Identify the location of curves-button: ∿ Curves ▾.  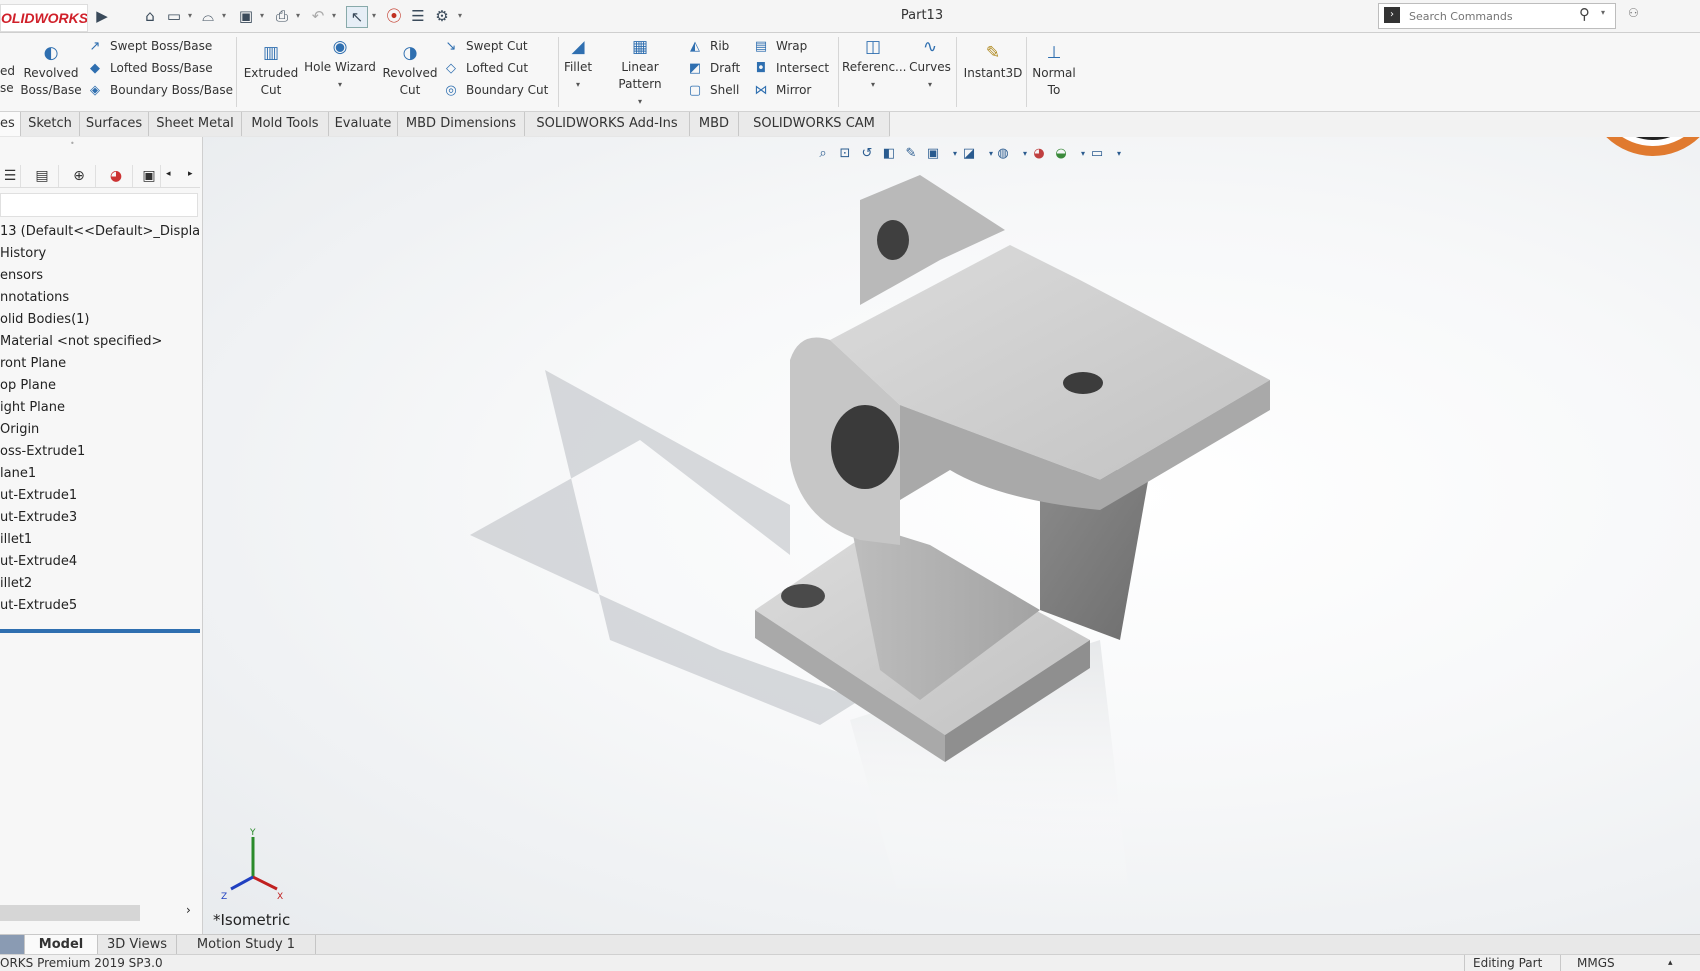
(930, 65).